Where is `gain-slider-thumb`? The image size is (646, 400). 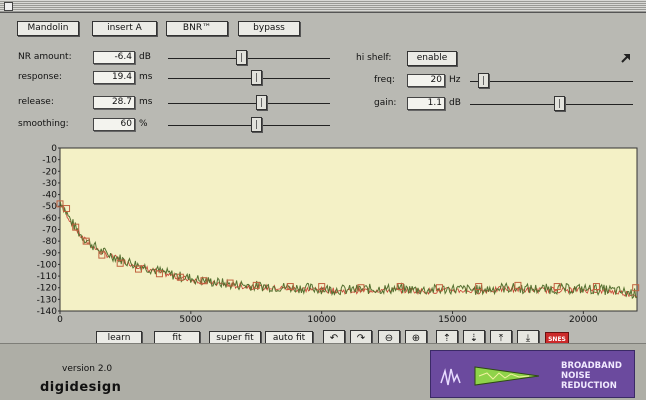 gain-slider-thumb is located at coordinates (559, 103).